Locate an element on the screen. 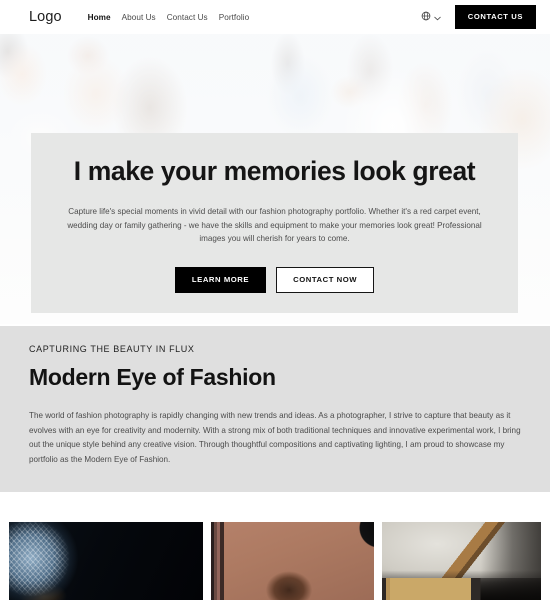 This screenshot has width=550, height=600. language-selector is located at coordinates (431, 17).